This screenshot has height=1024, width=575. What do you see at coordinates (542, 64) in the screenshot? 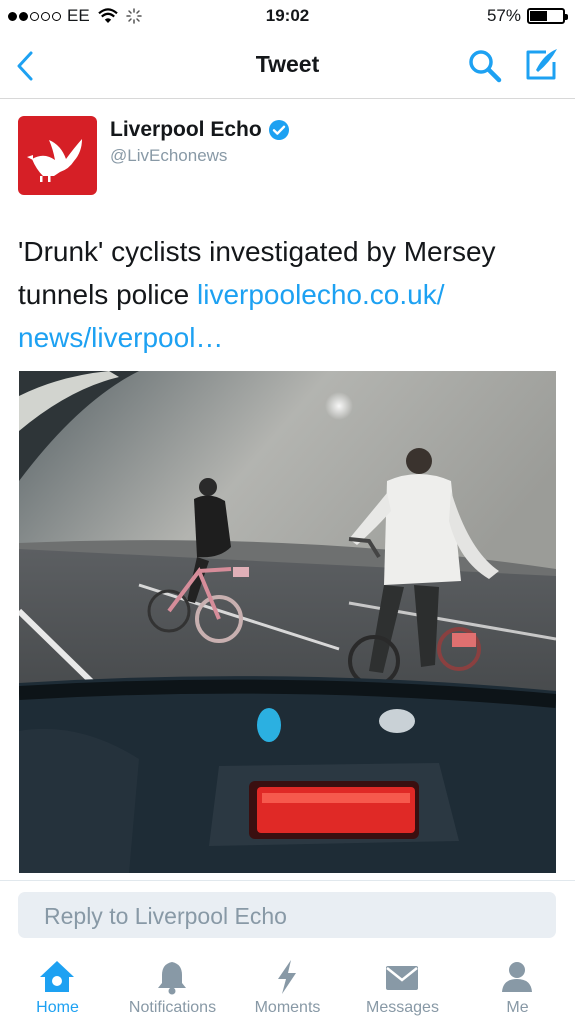
I see `compose-icon` at bounding box center [542, 64].